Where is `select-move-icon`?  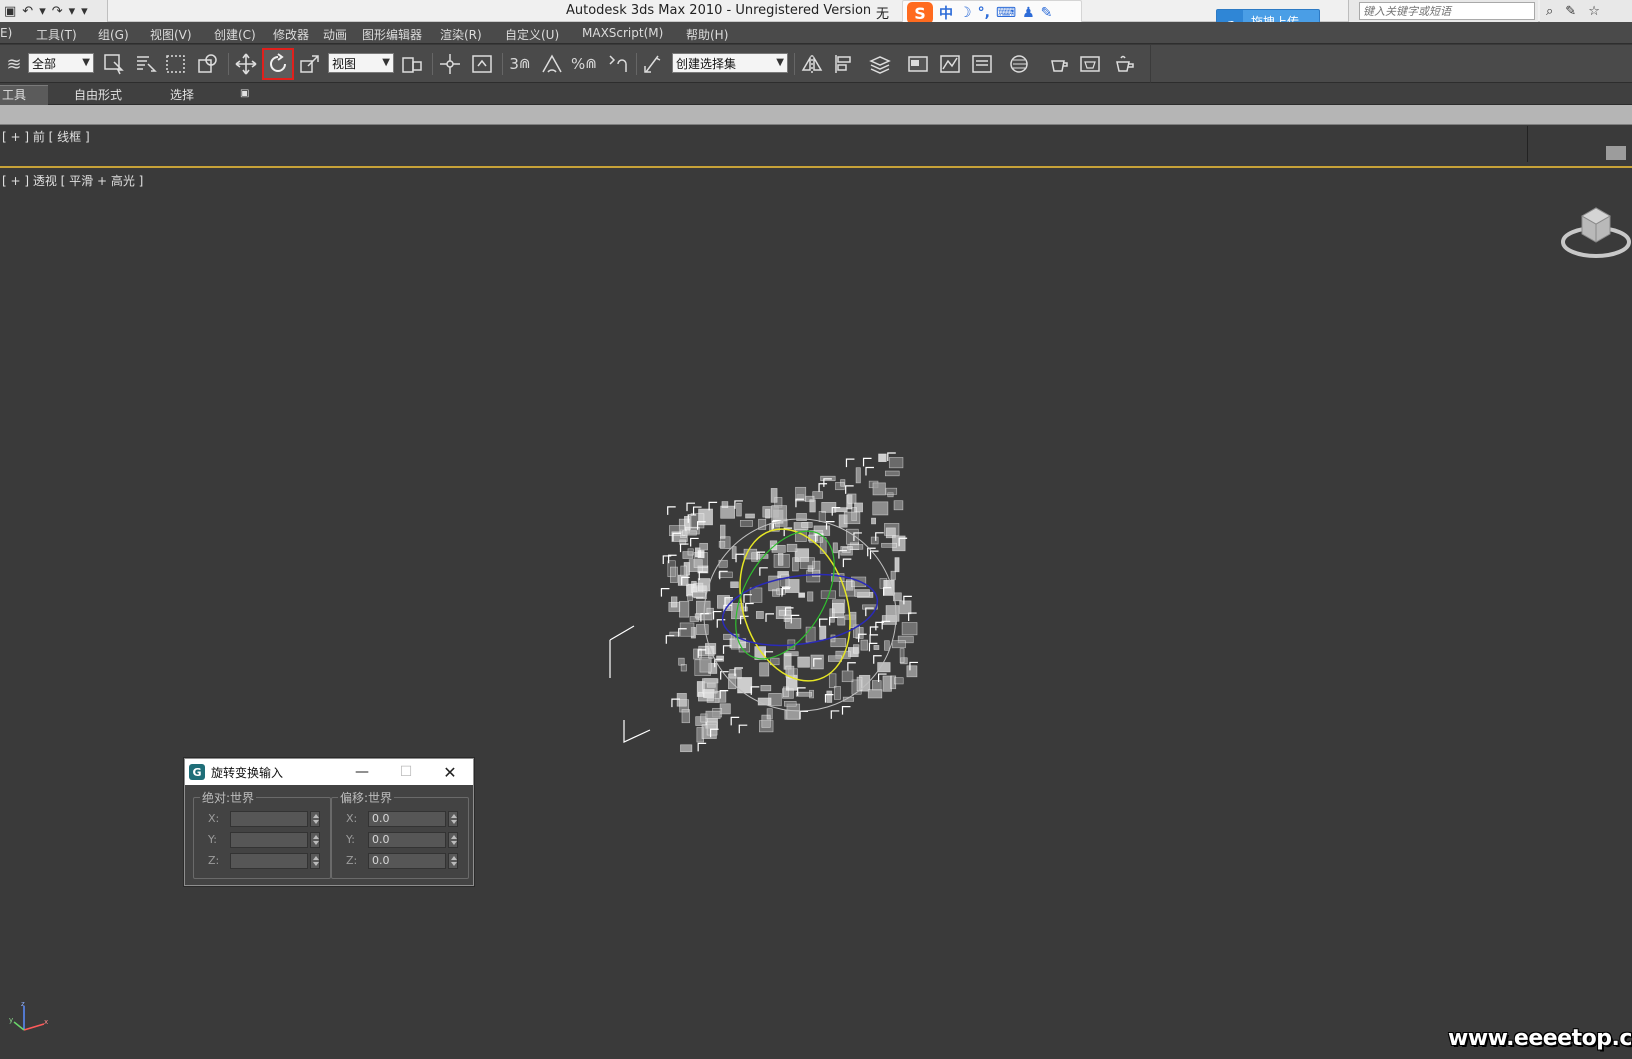 select-move-icon is located at coordinates (246, 64).